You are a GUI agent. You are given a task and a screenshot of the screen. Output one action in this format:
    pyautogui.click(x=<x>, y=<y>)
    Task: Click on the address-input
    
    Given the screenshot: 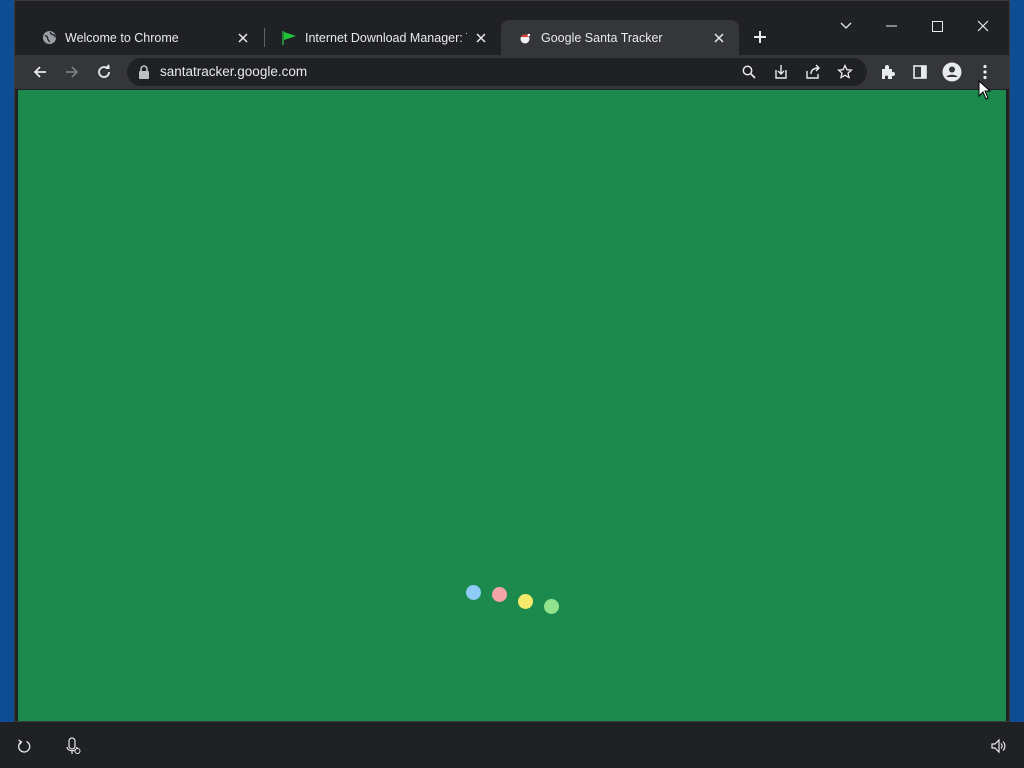 What is the action you would take?
    pyautogui.click(x=440, y=72)
    